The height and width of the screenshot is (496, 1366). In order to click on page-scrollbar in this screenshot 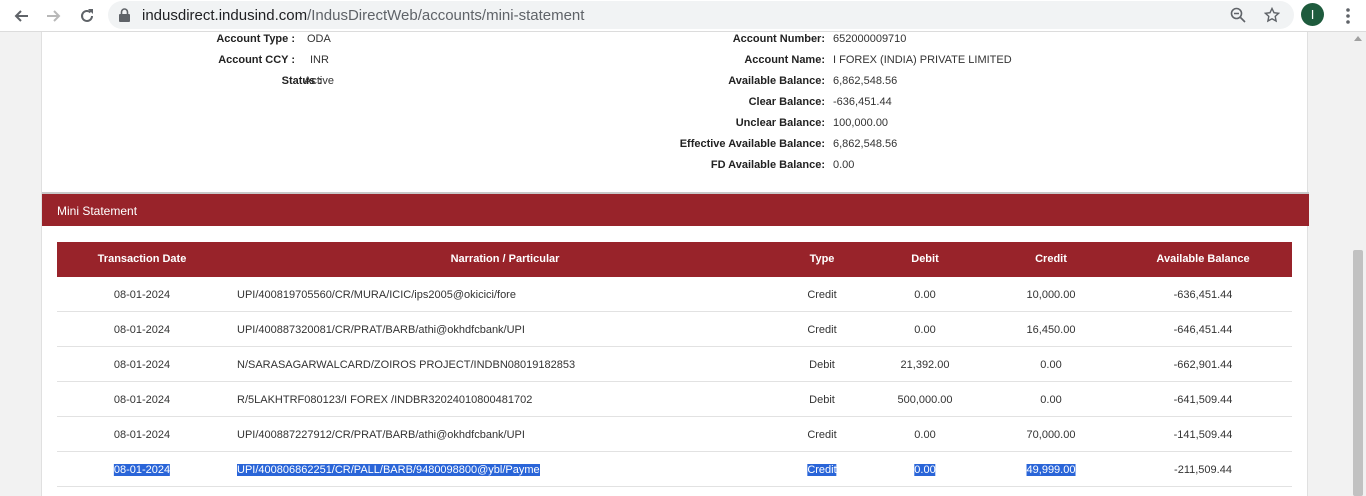, I will do `click(1358, 264)`.